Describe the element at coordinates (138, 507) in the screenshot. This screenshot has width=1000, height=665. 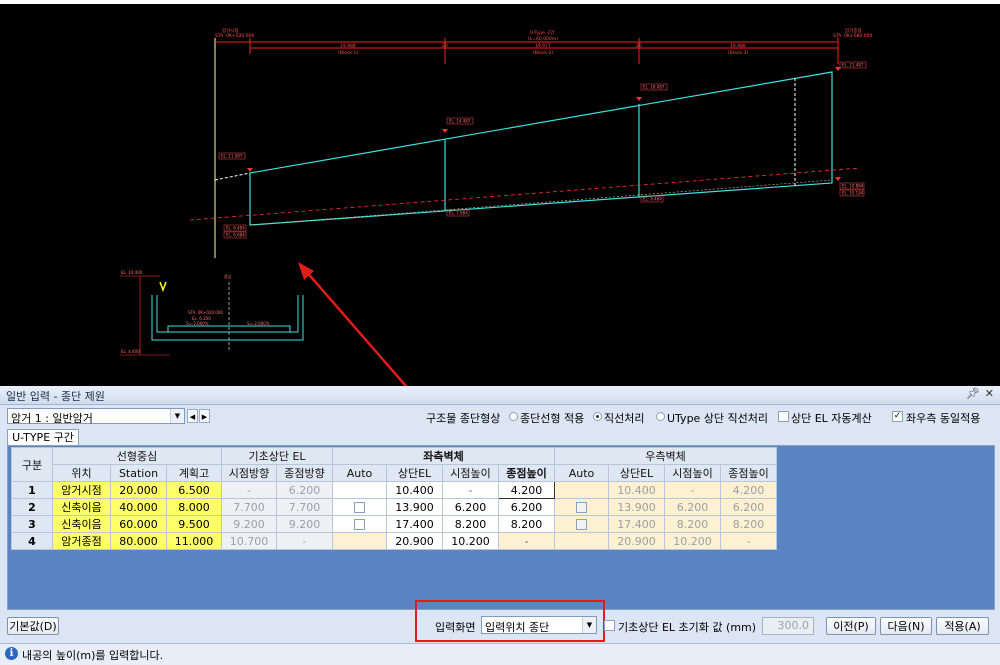
I see `cell-station: 40.000` at that location.